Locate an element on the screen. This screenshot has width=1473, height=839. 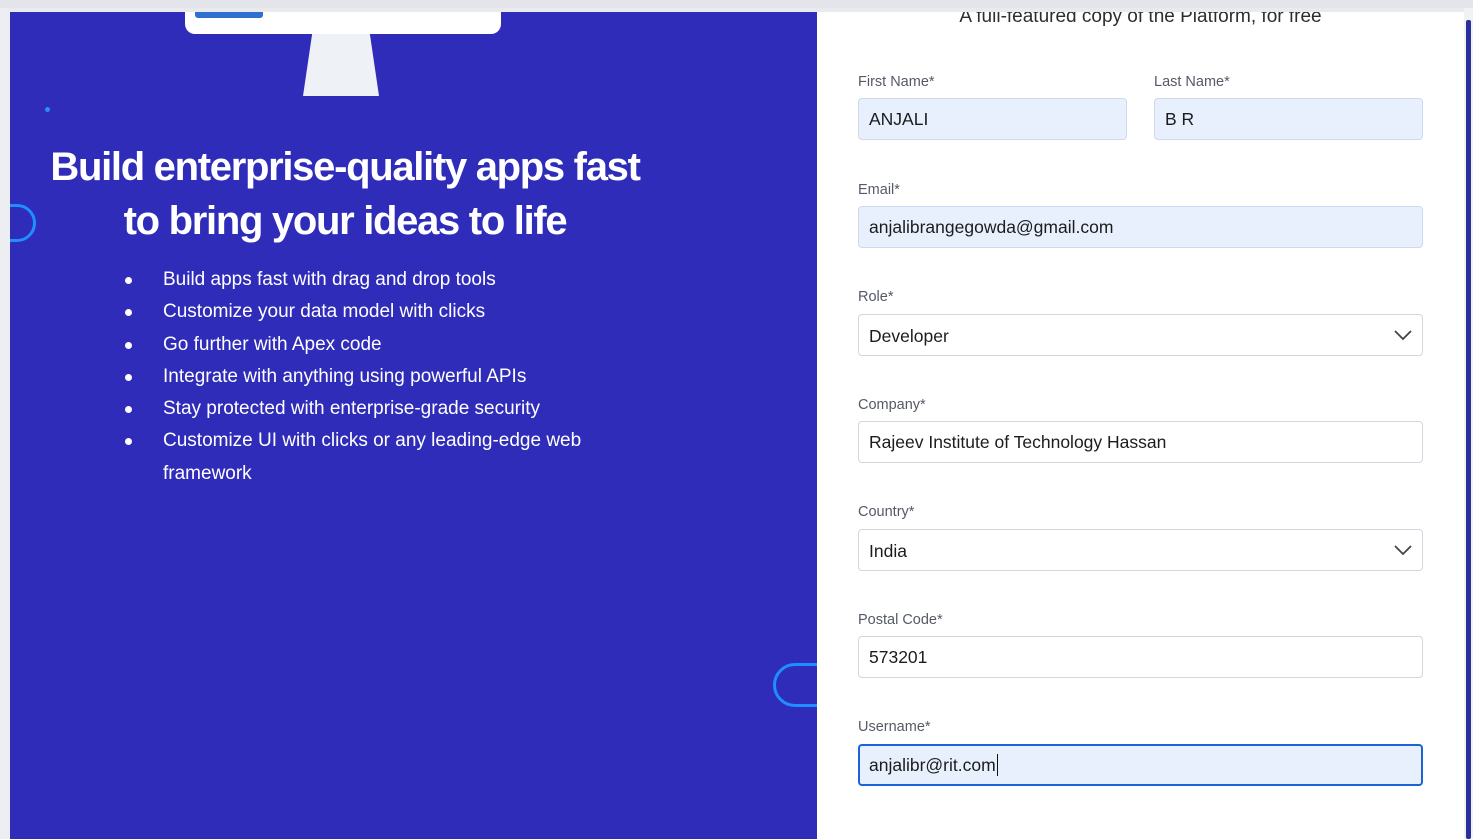
monitor-stand is located at coordinates (341, 65).